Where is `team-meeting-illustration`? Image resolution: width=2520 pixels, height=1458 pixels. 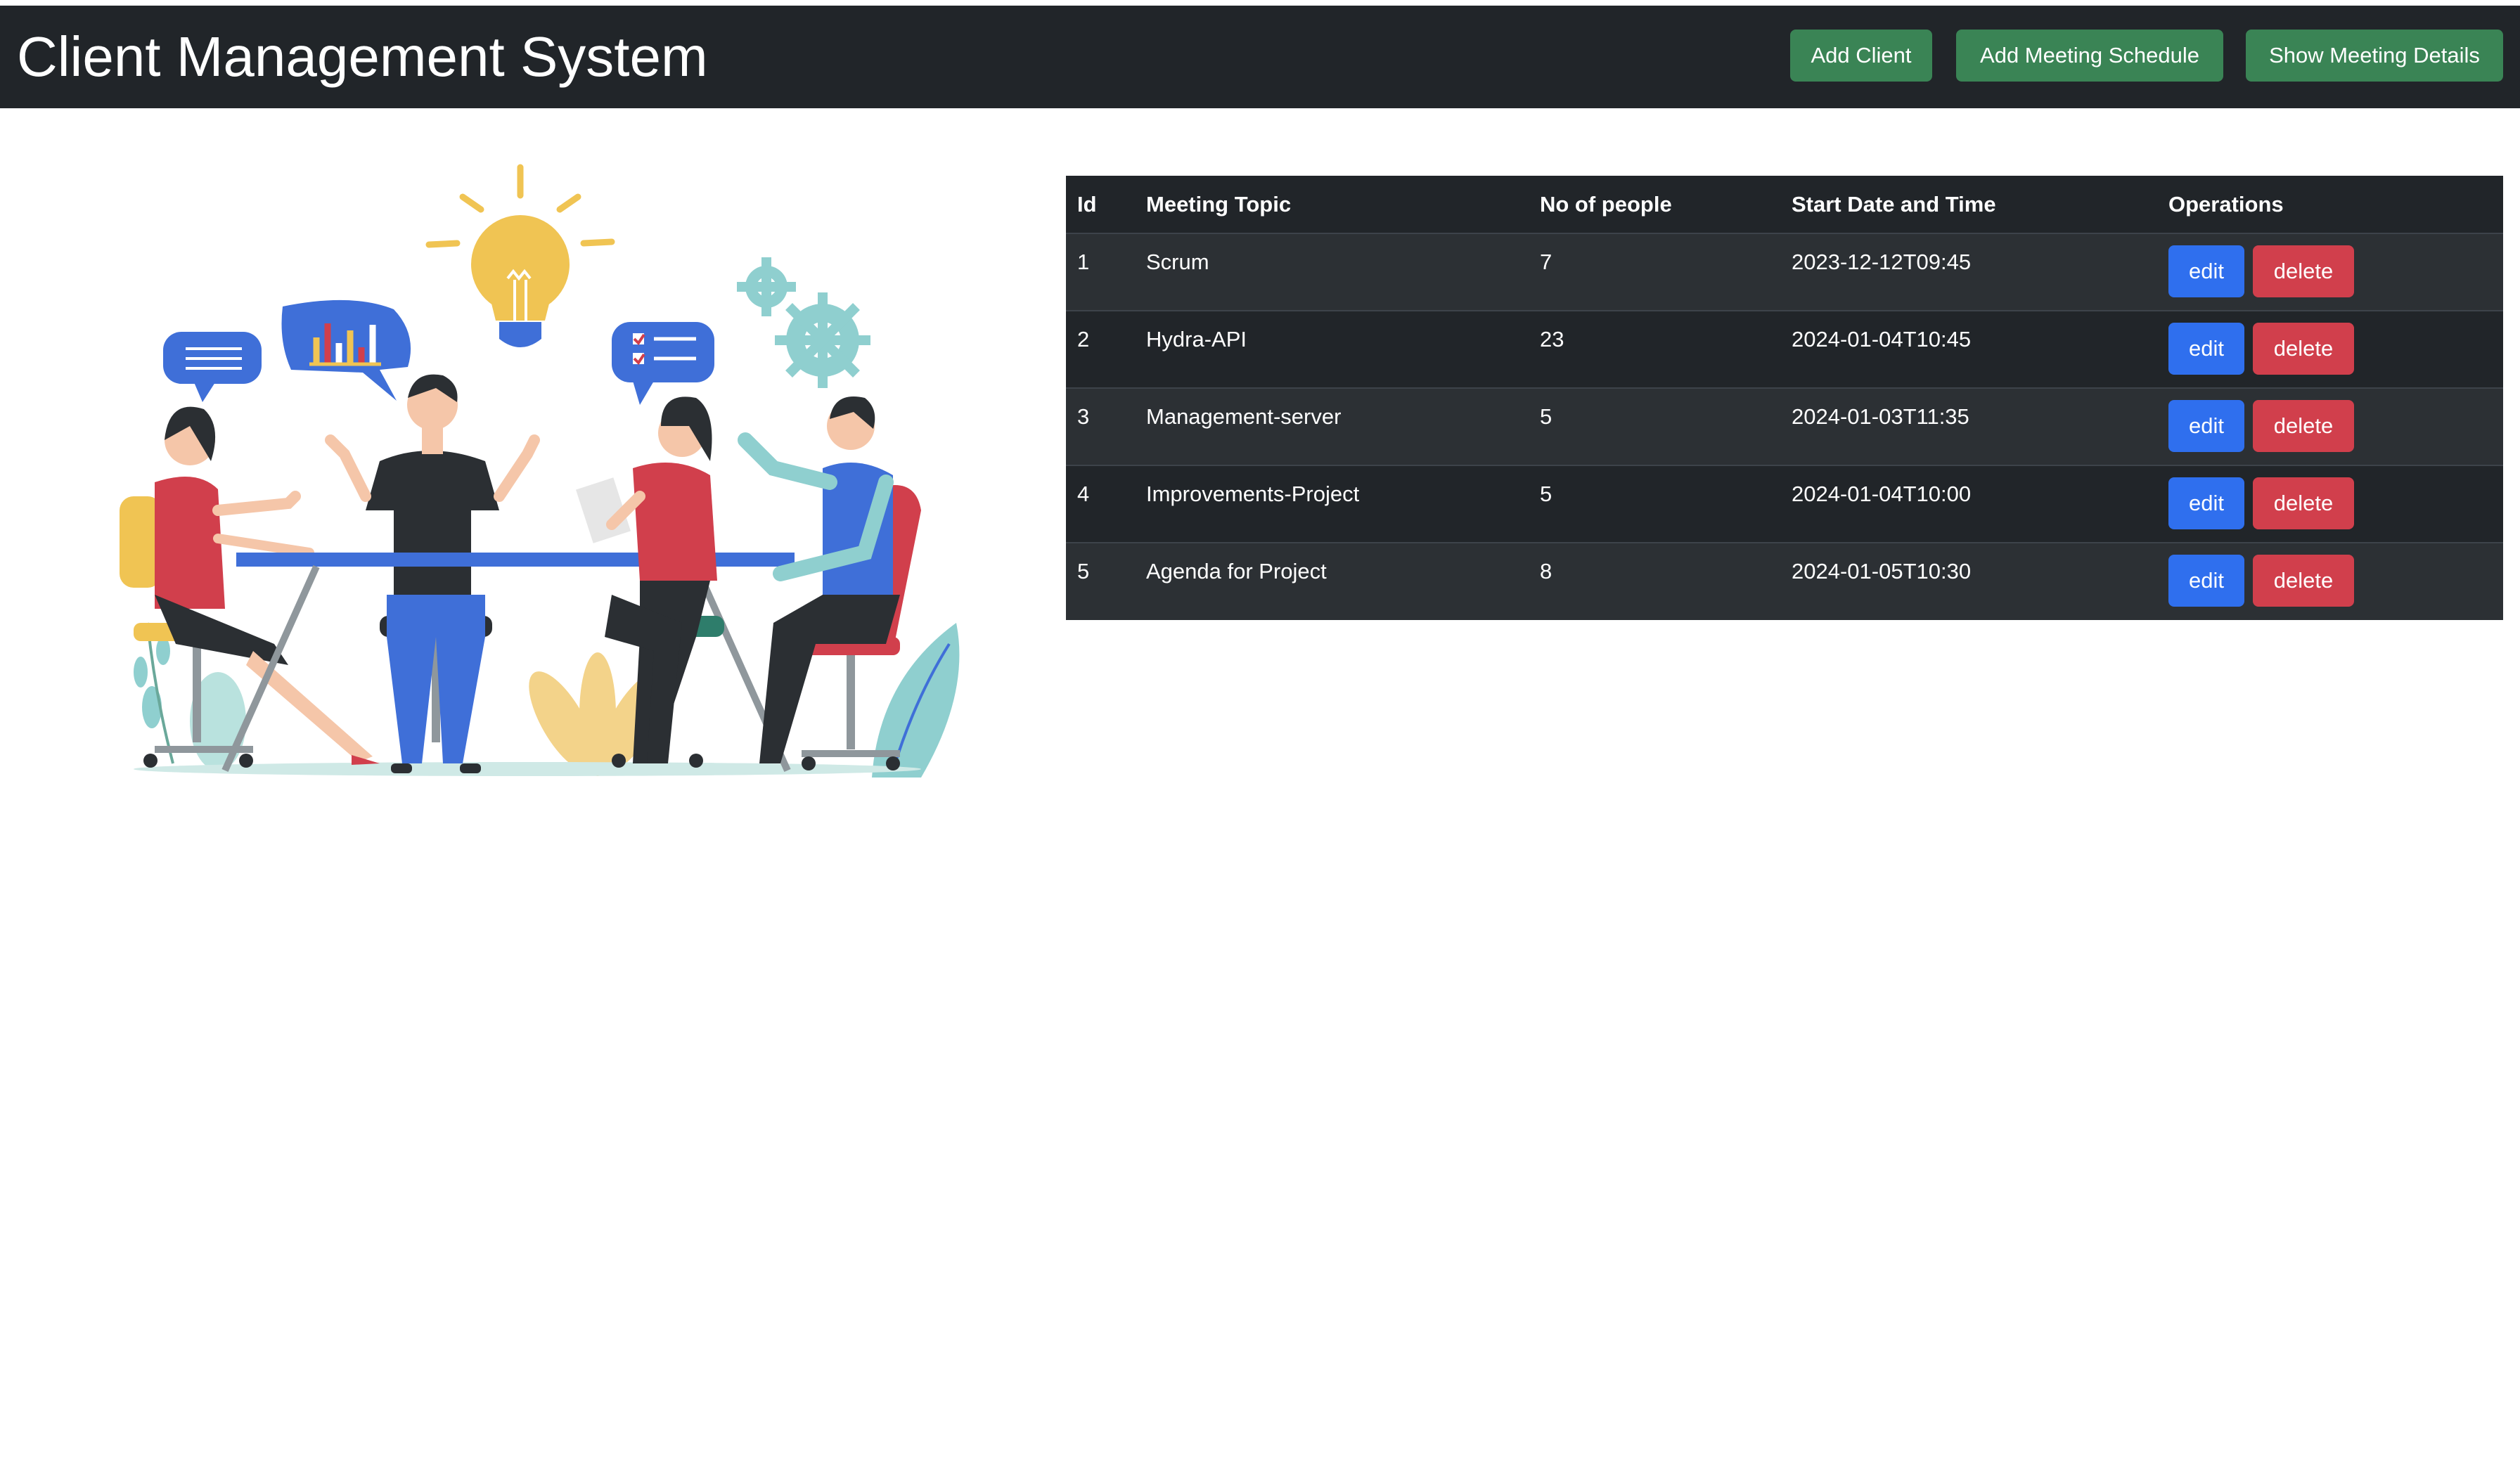 team-meeting-illustration is located at coordinates (540, 471).